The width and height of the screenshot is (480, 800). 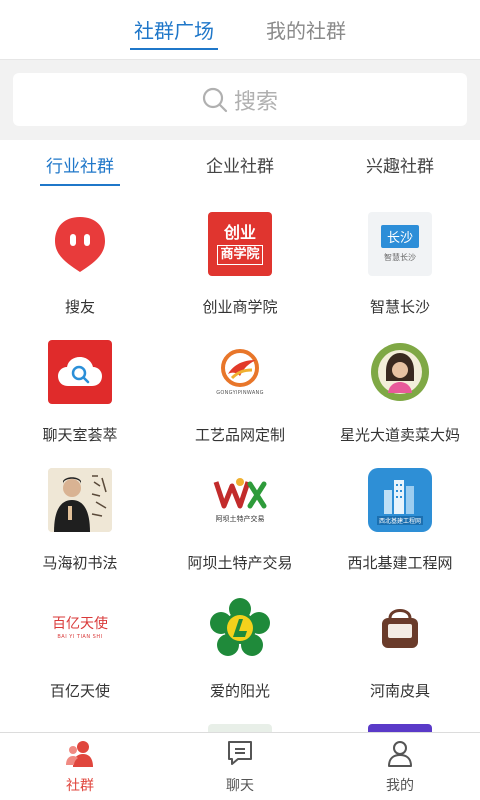 I want to click on logo-text: 百亿天使, so click(x=80, y=624).